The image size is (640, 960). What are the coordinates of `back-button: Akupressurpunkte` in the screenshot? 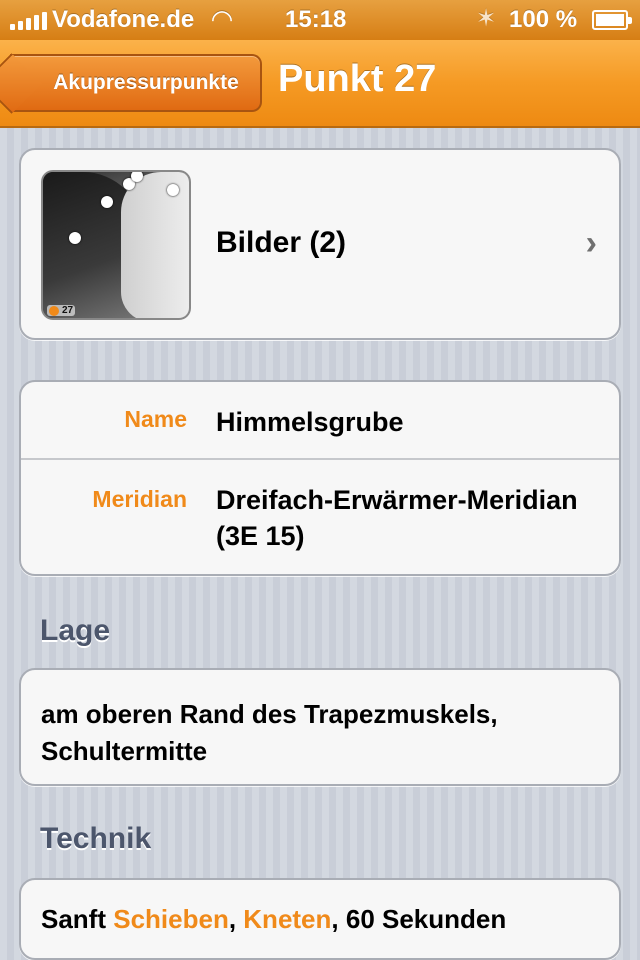 It's located at (136, 83).